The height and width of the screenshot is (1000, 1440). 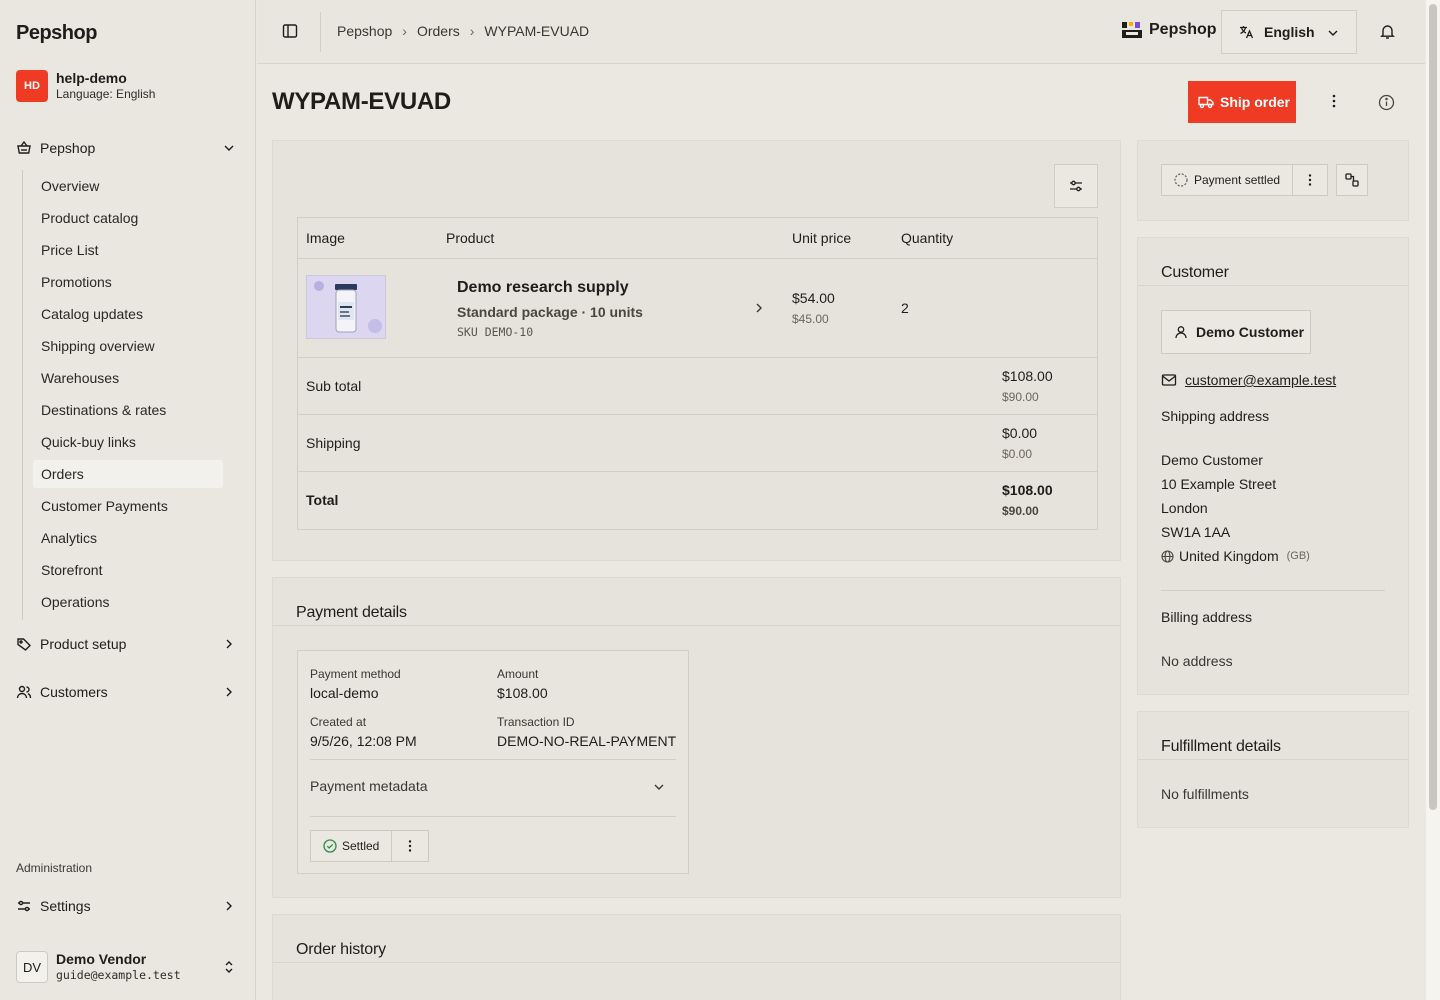 I want to click on sidebar-item-product-catalog: Product catalog, so click(x=128, y=218).